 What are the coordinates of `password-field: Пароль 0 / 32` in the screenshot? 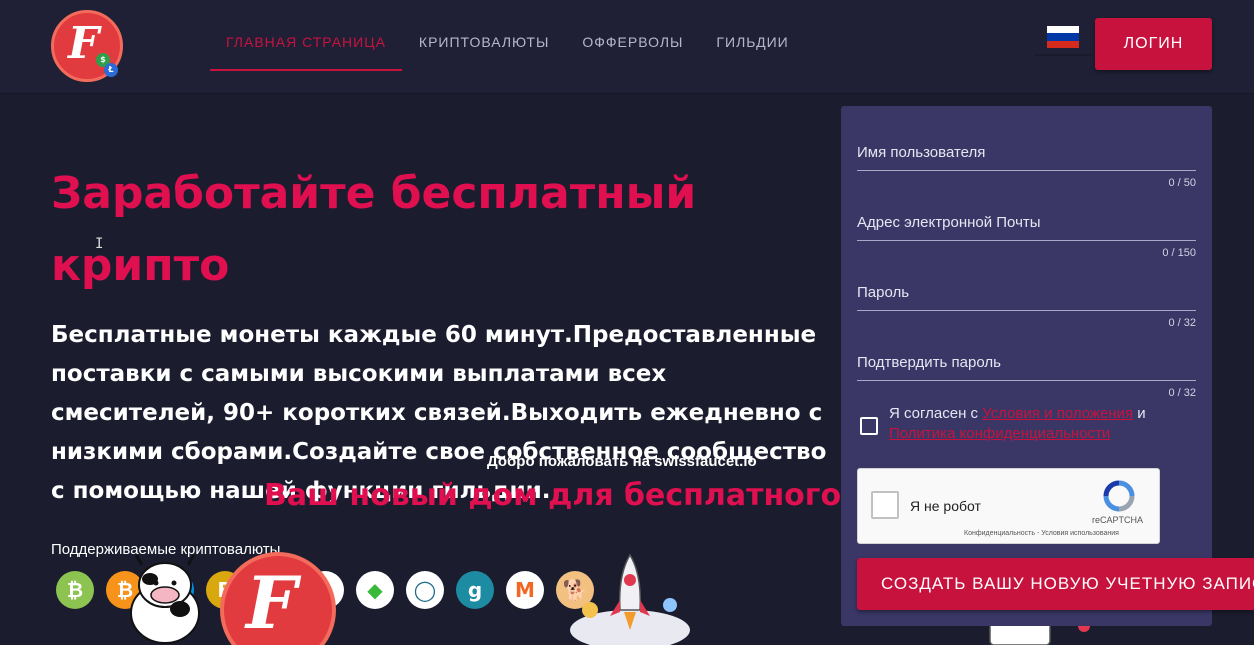 It's located at (1026, 306).